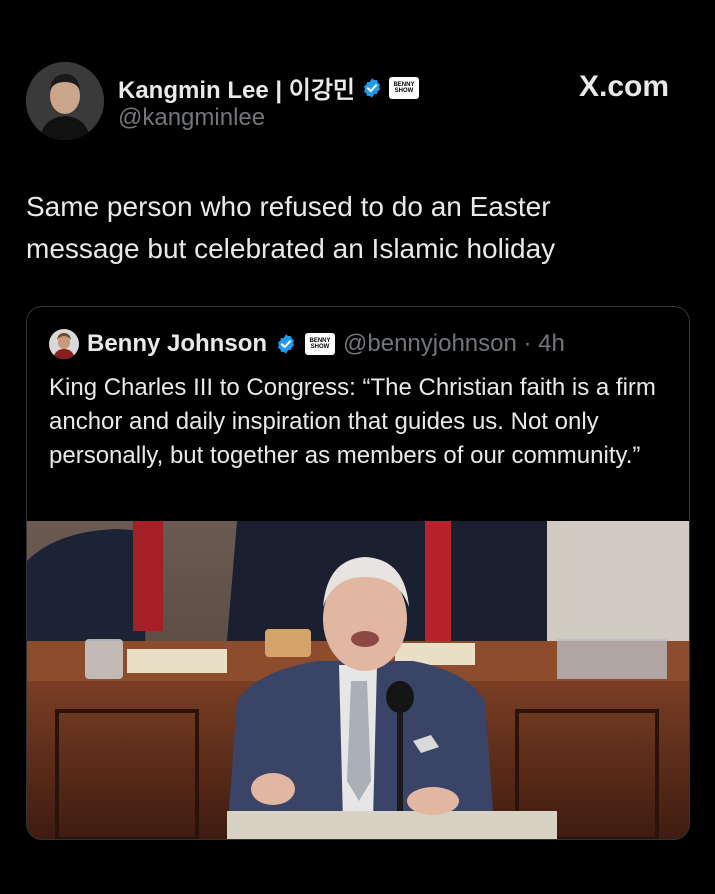 Image resolution: width=715 pixels, height=894 pixels. I want to click on author-avatar-image, so click(65, 101).